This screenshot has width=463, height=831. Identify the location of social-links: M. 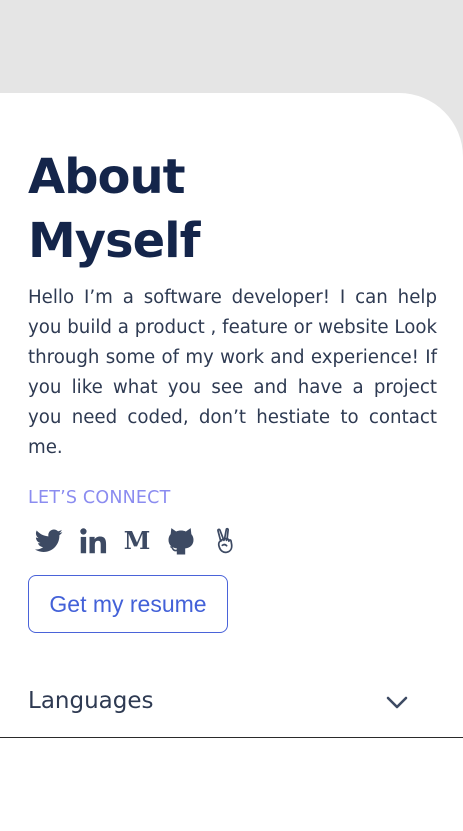
(137, 541).